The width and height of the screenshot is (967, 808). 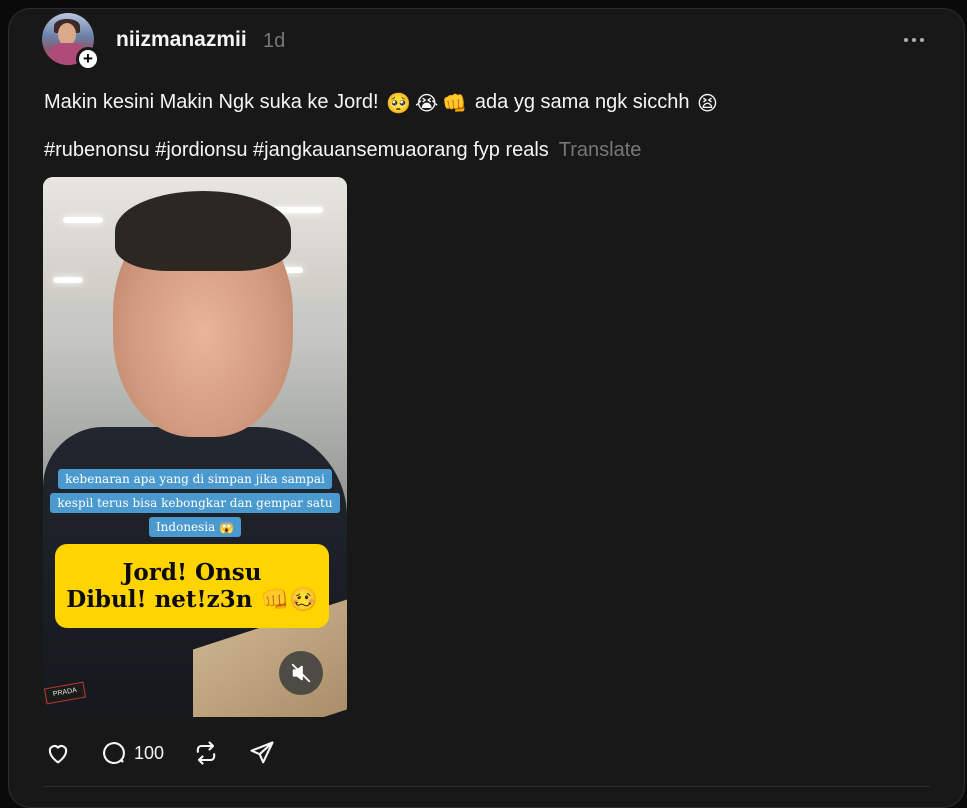 I want to click on video-title-box: Jord! Onsu Dibul! net!z3n 👊🥴, so click(x=192, y=586).